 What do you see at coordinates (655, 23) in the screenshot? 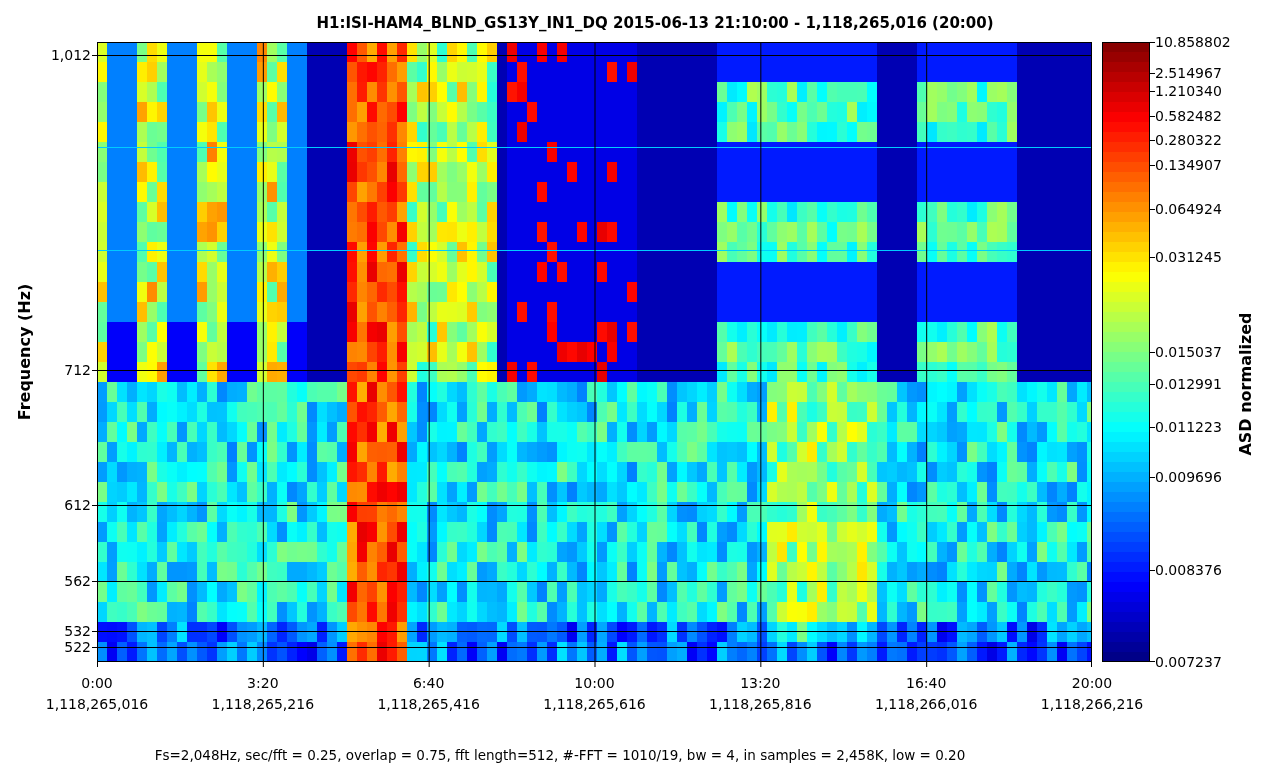
I see `chart-title: H1:ISI-HAM4_BLND_GS13Y_IN1_DQ 2015-06-13 21:10:00 - 1,118,265,016 (20:00)` at bounding box center [655, 23].